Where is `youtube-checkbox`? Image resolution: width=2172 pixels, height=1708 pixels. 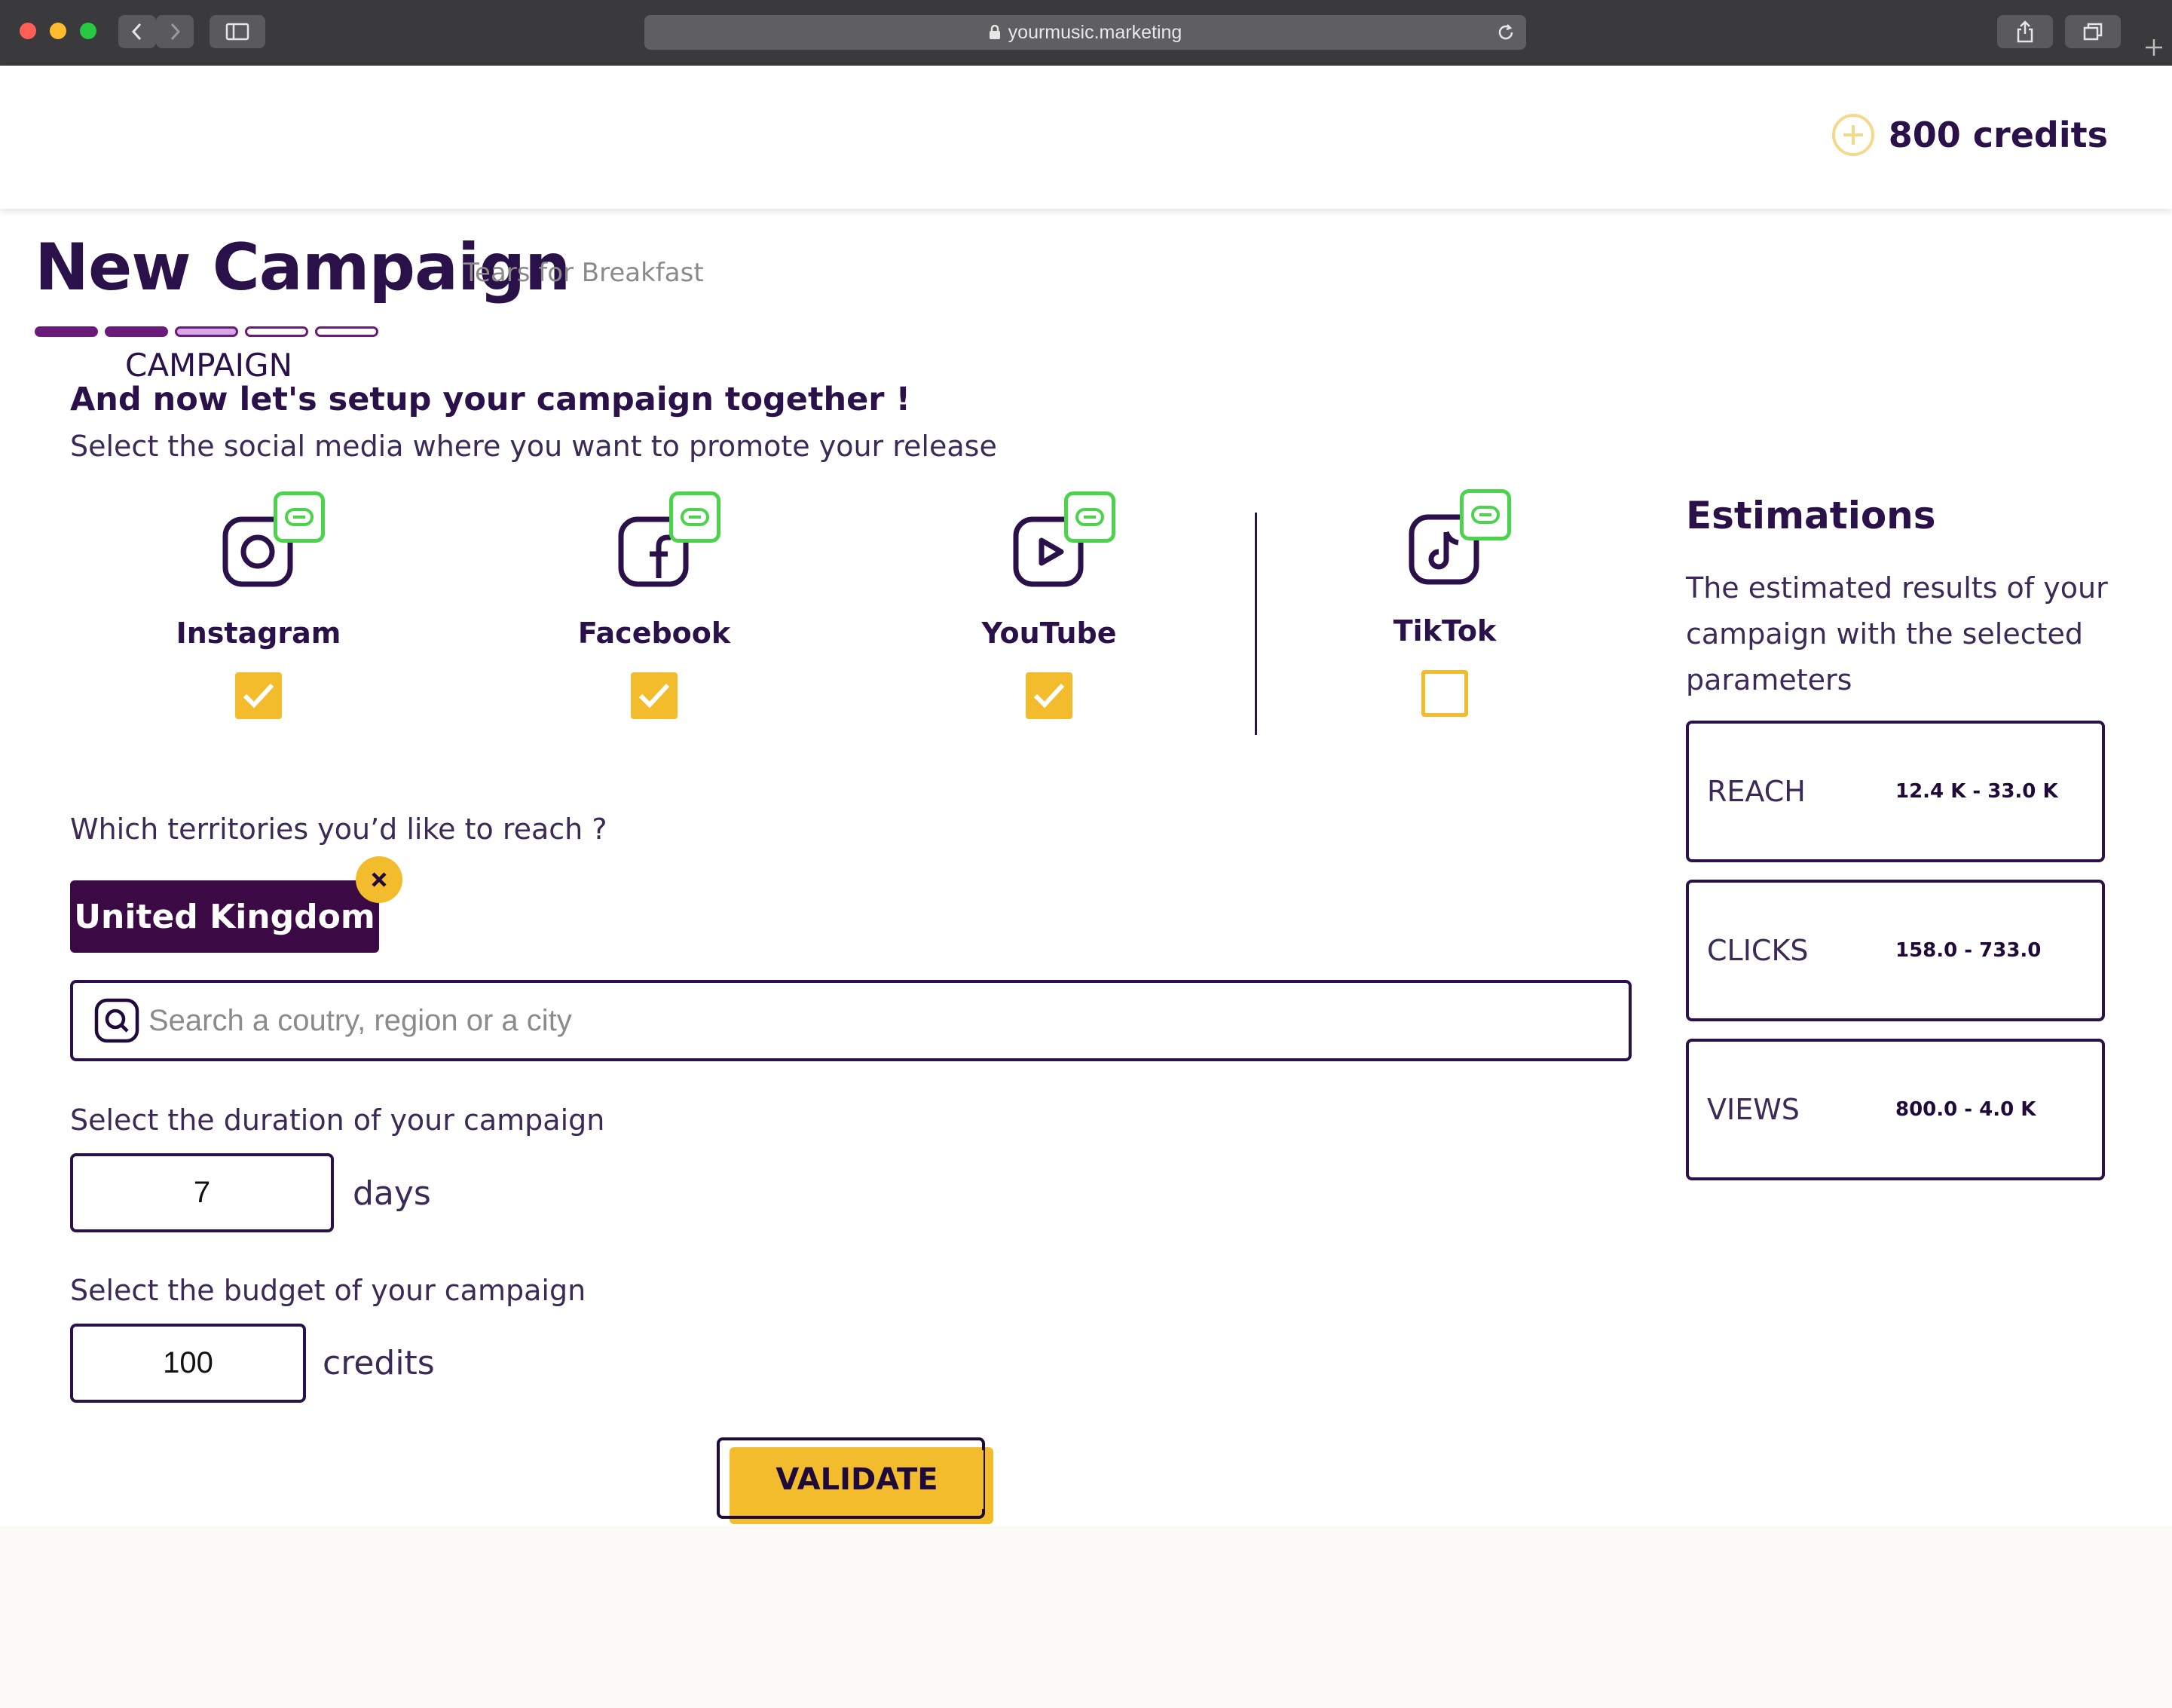 youtube-checkbox is located at coordinates (1049, 695).